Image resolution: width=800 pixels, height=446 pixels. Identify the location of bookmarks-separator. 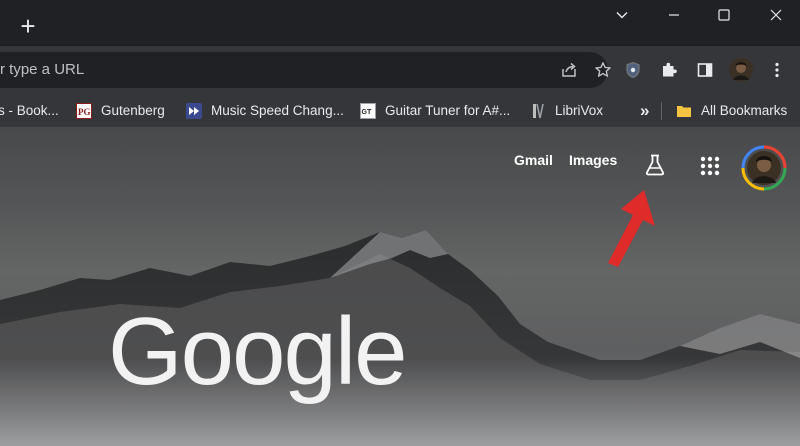
(661, 111).